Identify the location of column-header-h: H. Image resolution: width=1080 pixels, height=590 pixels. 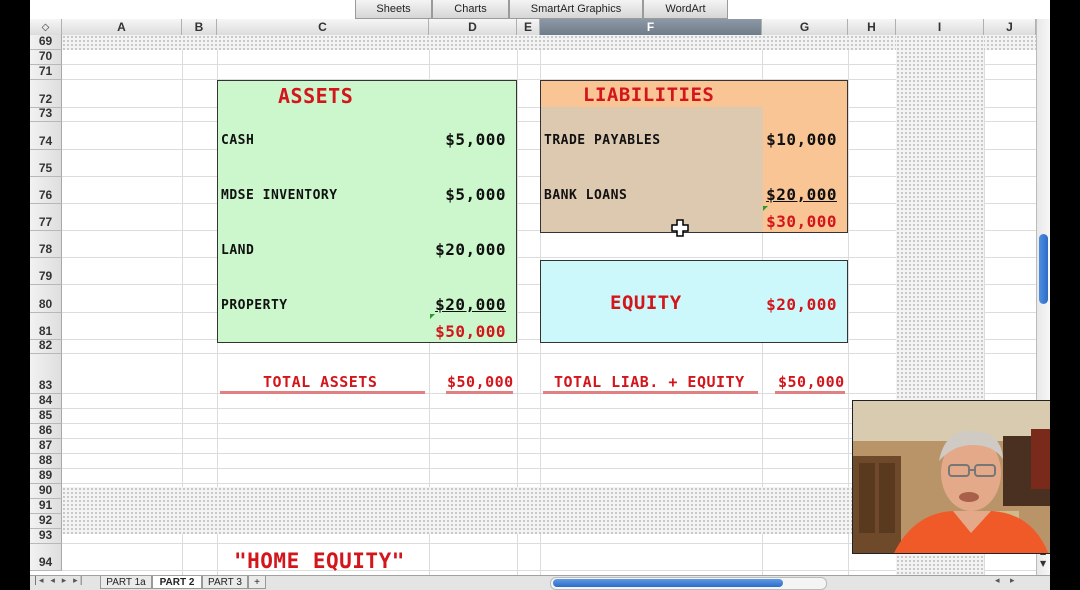
(872, 27).